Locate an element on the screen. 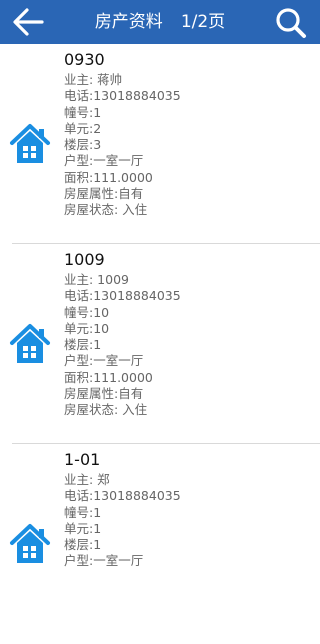 Image resolution: width=320 pixels, height=644 pixels. unit-text: 单元:1 is located at coordinates (83, 528).